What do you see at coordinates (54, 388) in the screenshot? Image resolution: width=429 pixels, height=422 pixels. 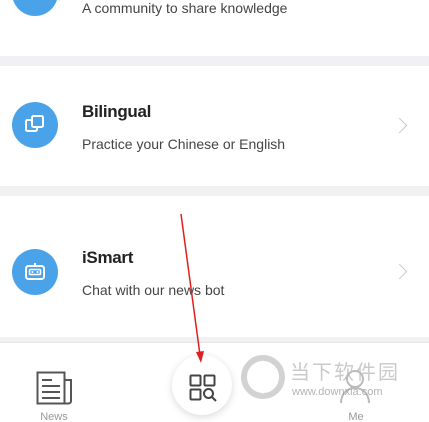 I see `newspaper-icon` at bounding box center [54, 388].